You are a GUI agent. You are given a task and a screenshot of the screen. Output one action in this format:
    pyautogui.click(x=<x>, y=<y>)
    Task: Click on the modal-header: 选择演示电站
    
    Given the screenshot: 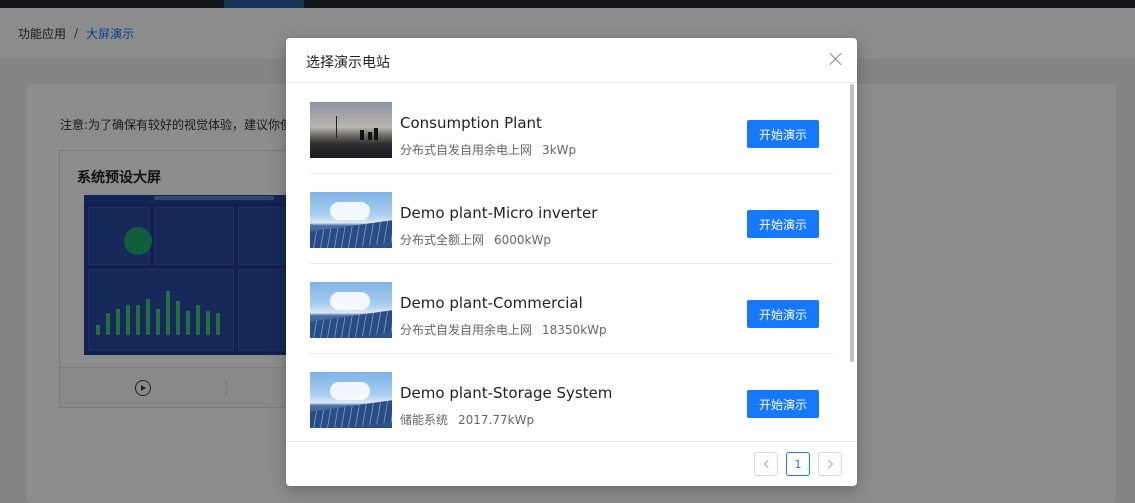 What is the action you would take?
    pyautogui.click(x=571, y=60)
    